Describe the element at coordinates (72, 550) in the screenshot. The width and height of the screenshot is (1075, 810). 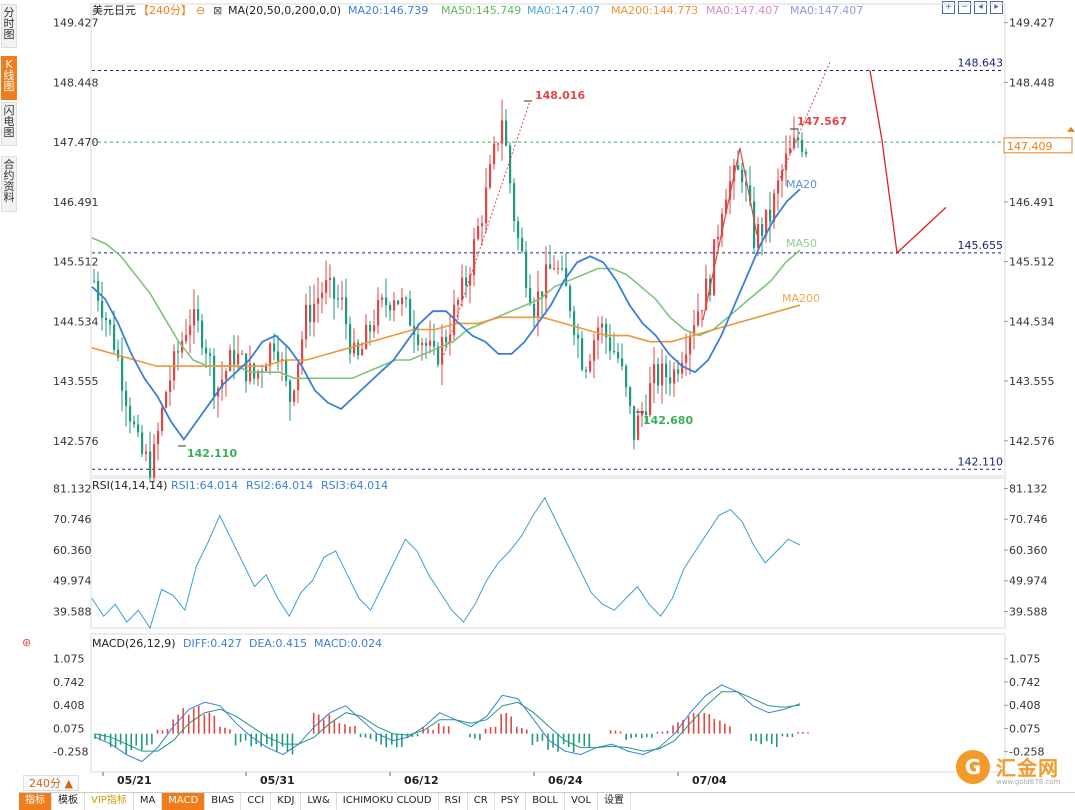
I see `rsi-tick-left-2: 60.360` at that location.